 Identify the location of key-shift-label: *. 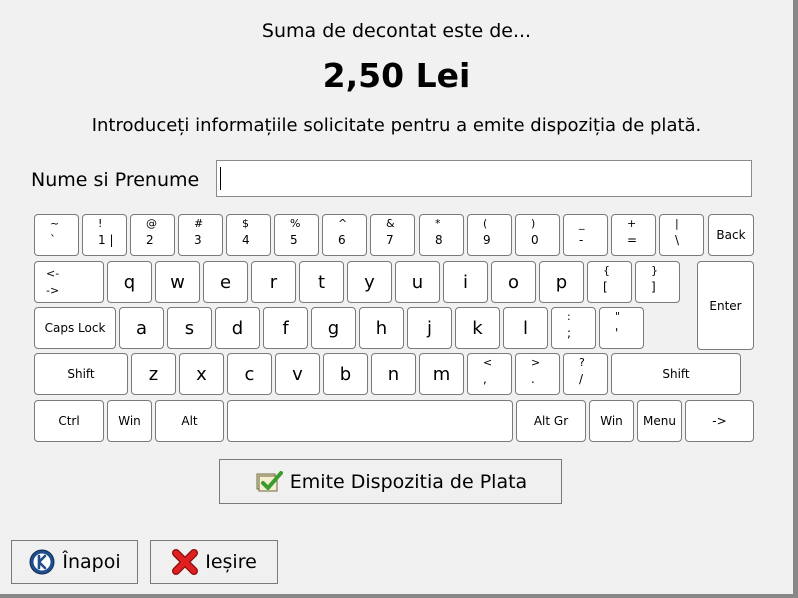
(438, 223).